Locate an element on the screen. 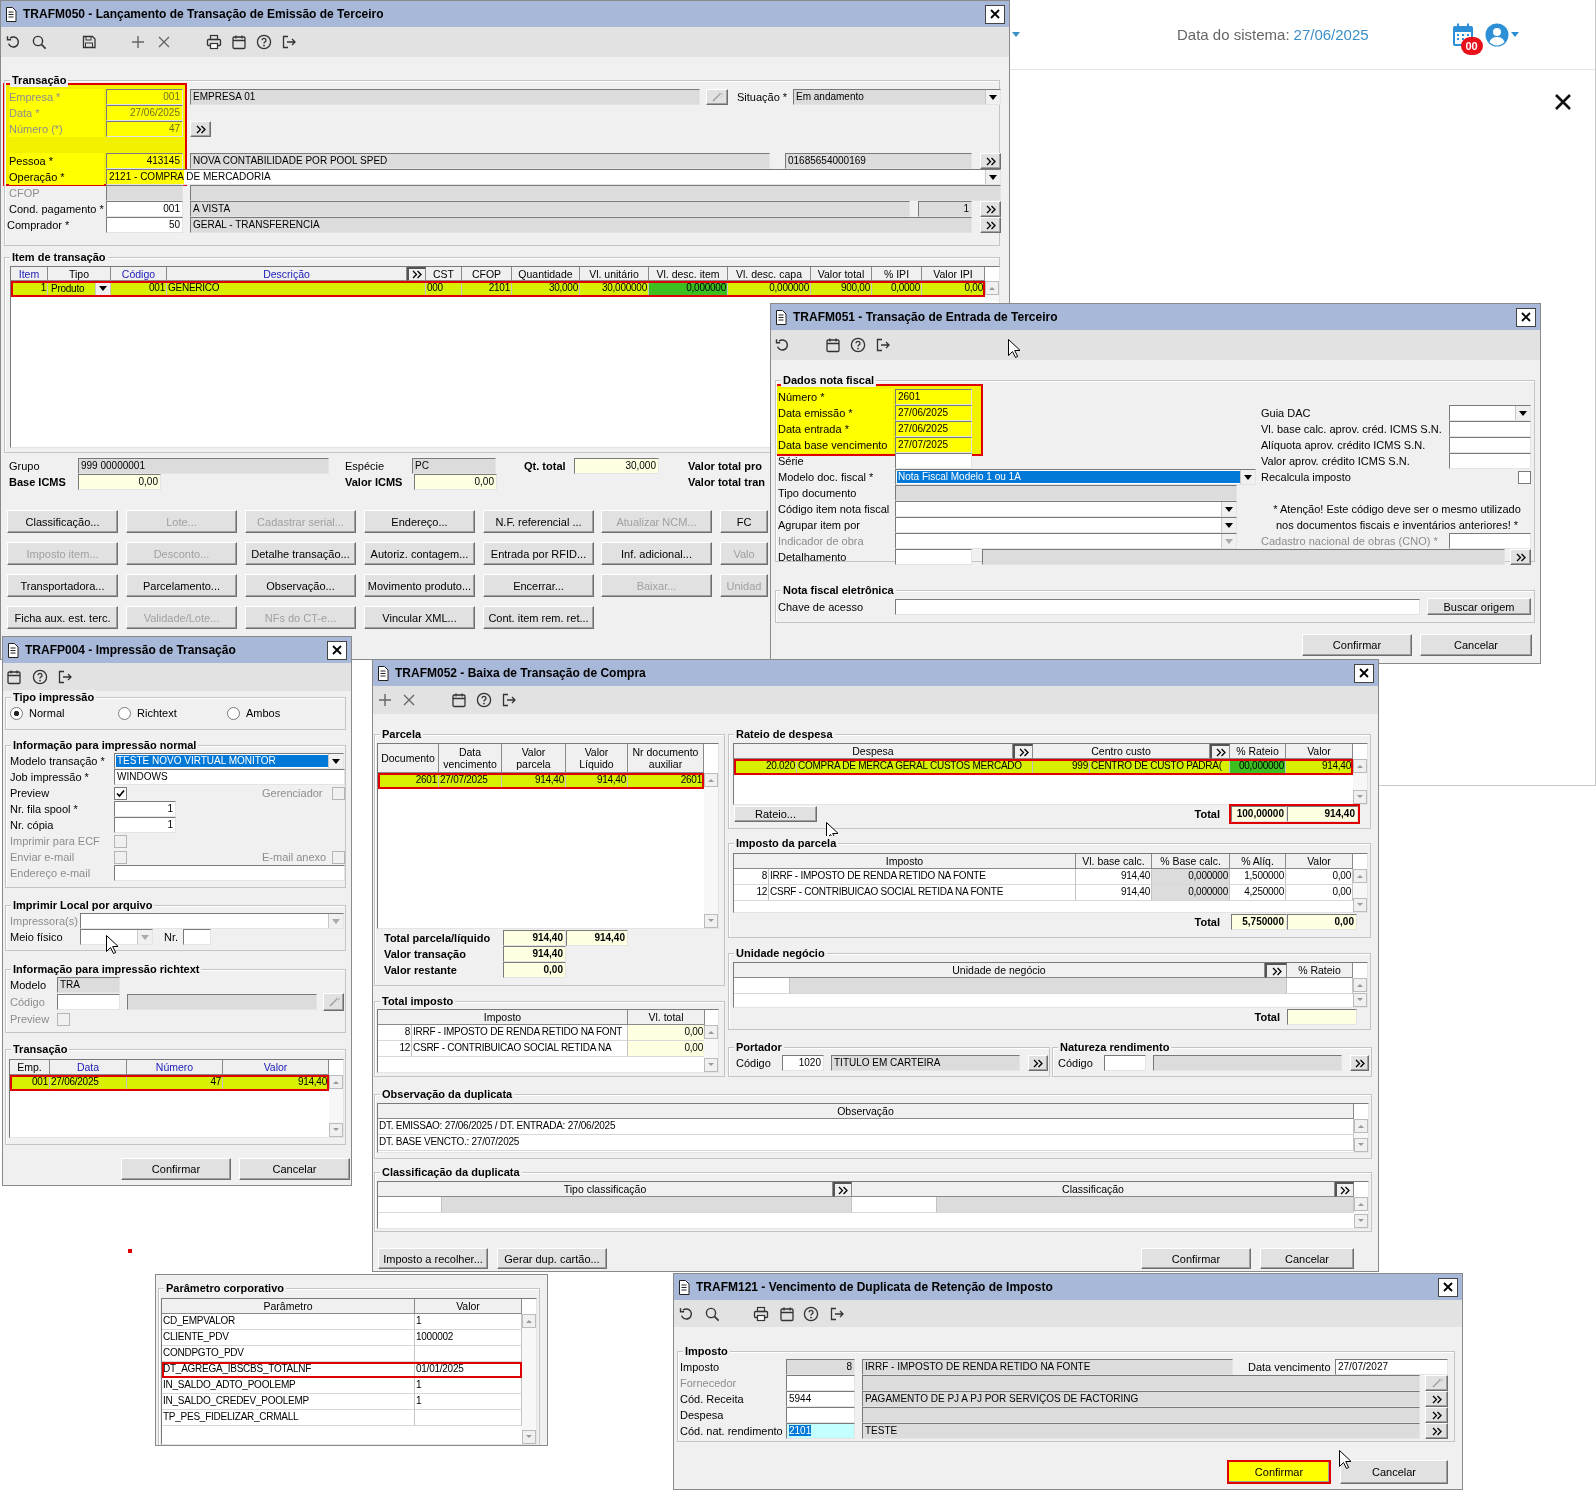  dropdown: Produto is located at coordinates (79, 289).